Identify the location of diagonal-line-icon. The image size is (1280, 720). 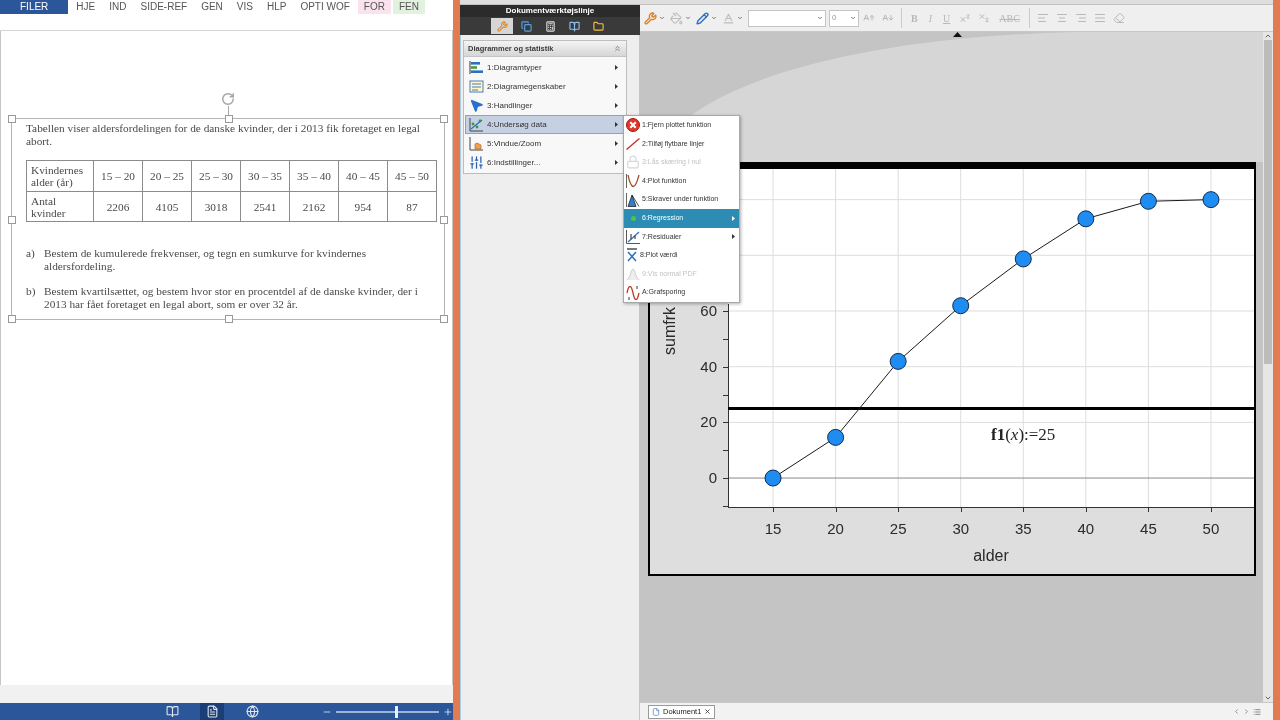
(633, 143).